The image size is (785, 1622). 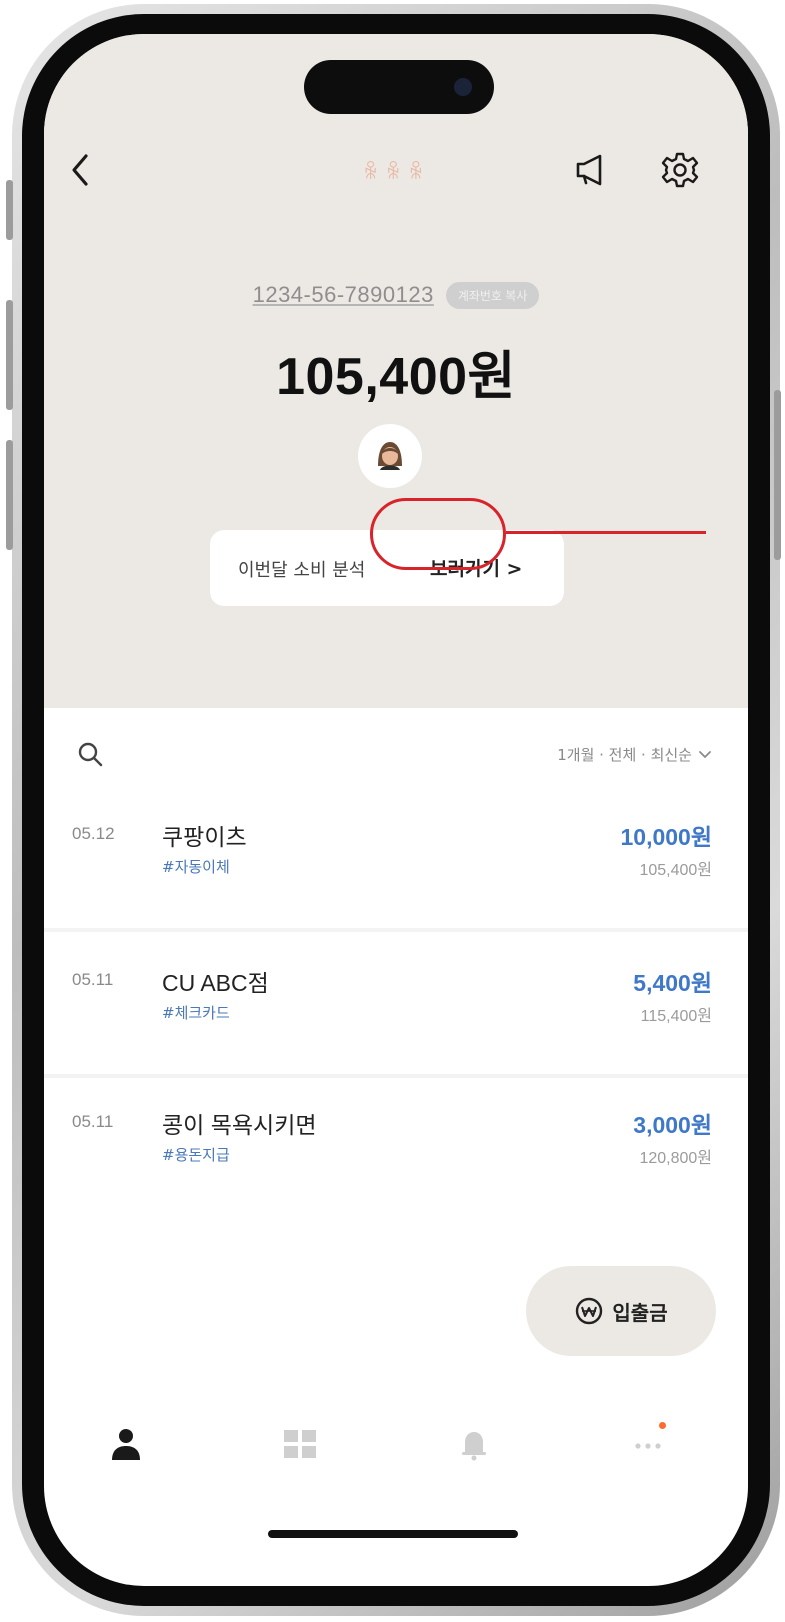 I want to click on side-button-power, so click(x=777, y=475).